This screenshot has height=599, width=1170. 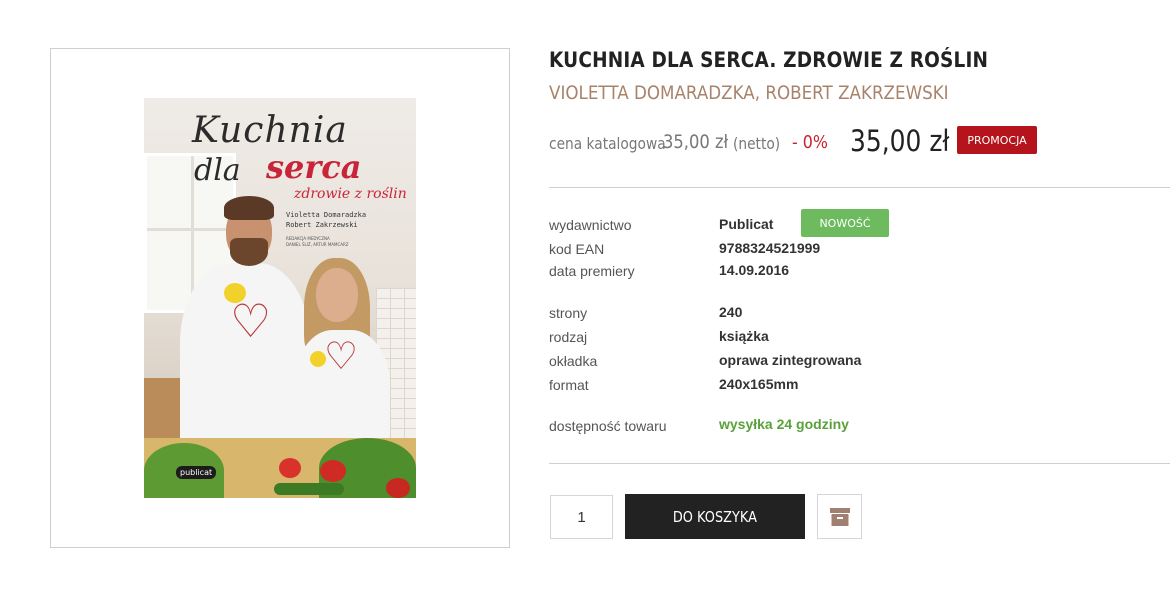 I want to click on cover-type-label: okładka, so click(x=573, y=361).